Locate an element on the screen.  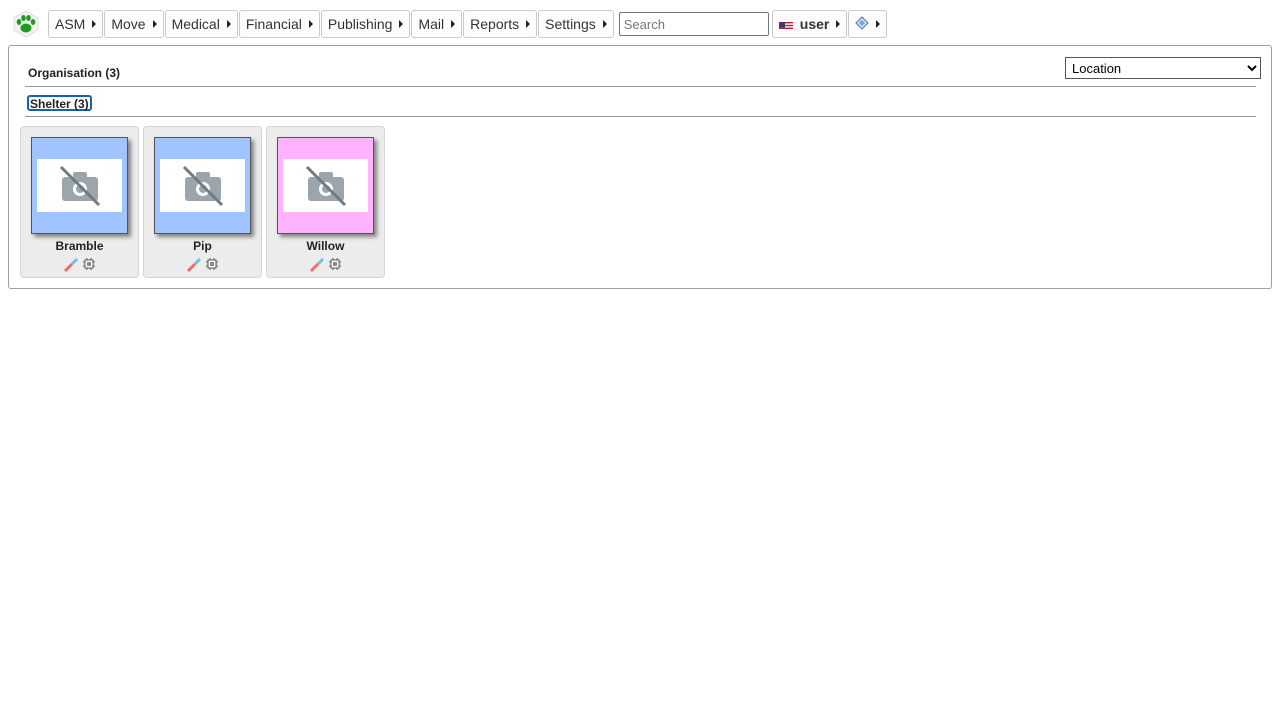
menu-asm-button: ASM is located at coordinates (76, 24).